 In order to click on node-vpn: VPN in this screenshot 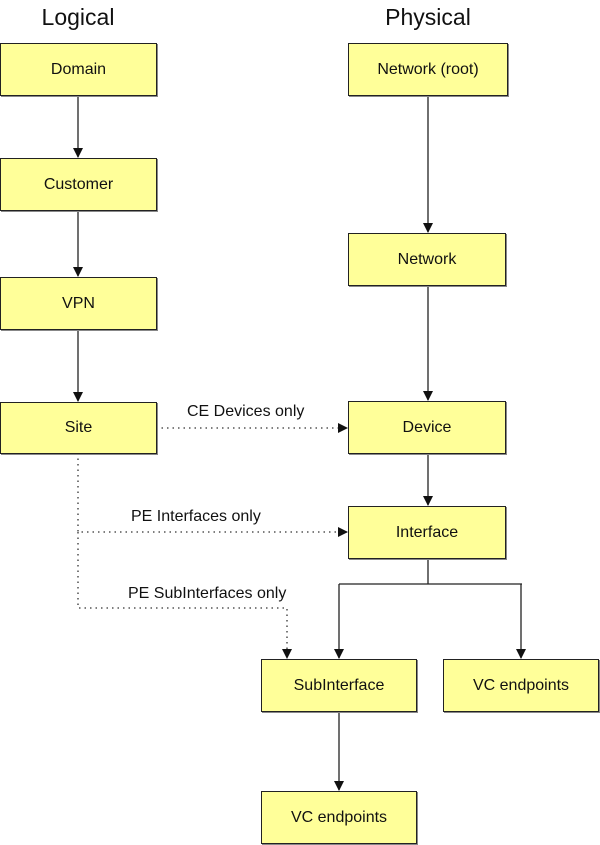, I will do `click(78, 303)`.